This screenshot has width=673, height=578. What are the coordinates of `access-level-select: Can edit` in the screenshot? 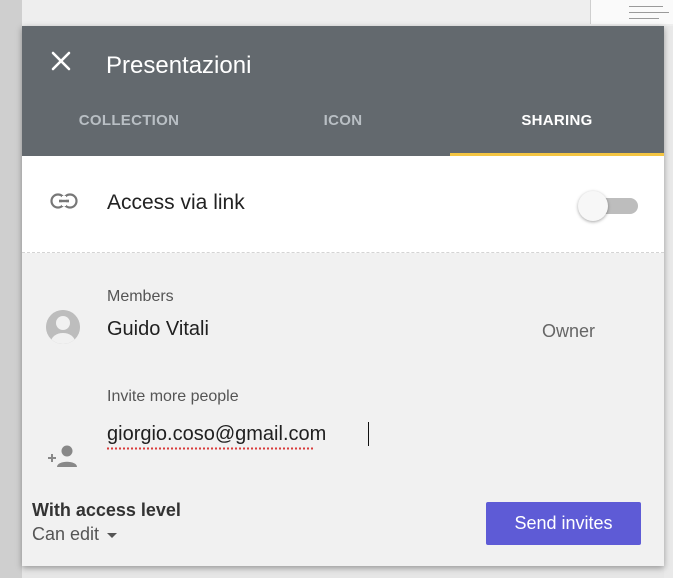 It's located at (75, 536).